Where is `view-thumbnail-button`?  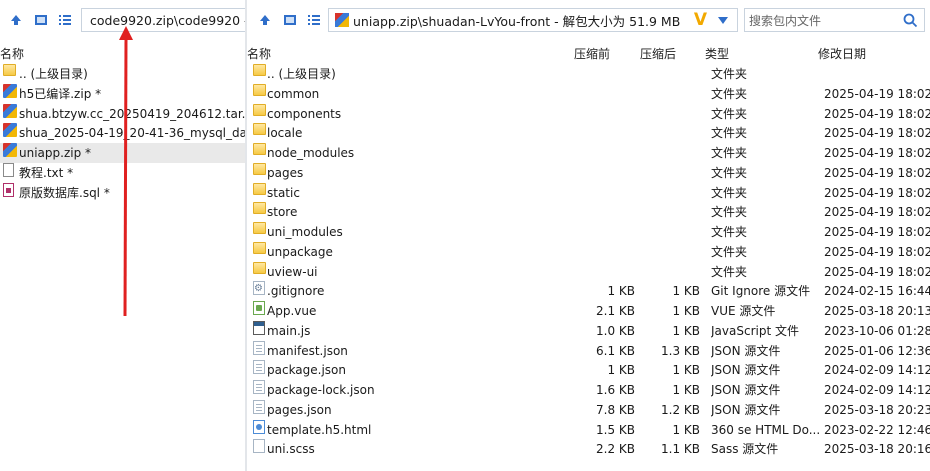
view-thumbnail-button is located at coordinates (41, 20).